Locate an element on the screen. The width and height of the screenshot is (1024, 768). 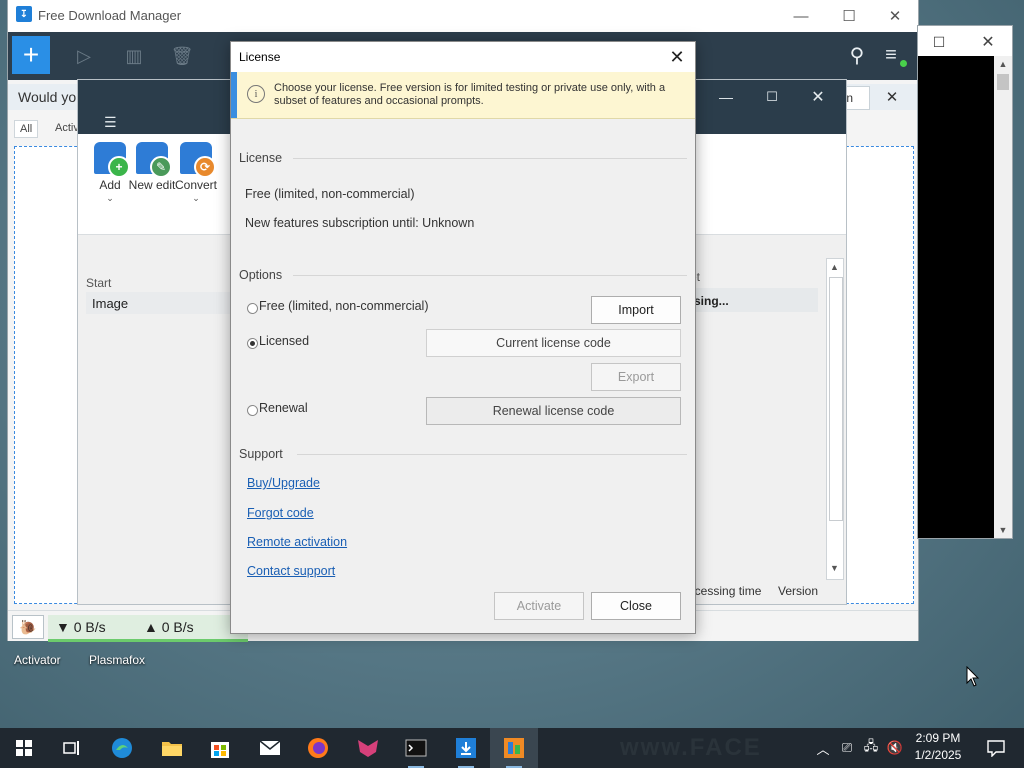
desktop-icon-activator: Activator is located at coordinates (37, 660).